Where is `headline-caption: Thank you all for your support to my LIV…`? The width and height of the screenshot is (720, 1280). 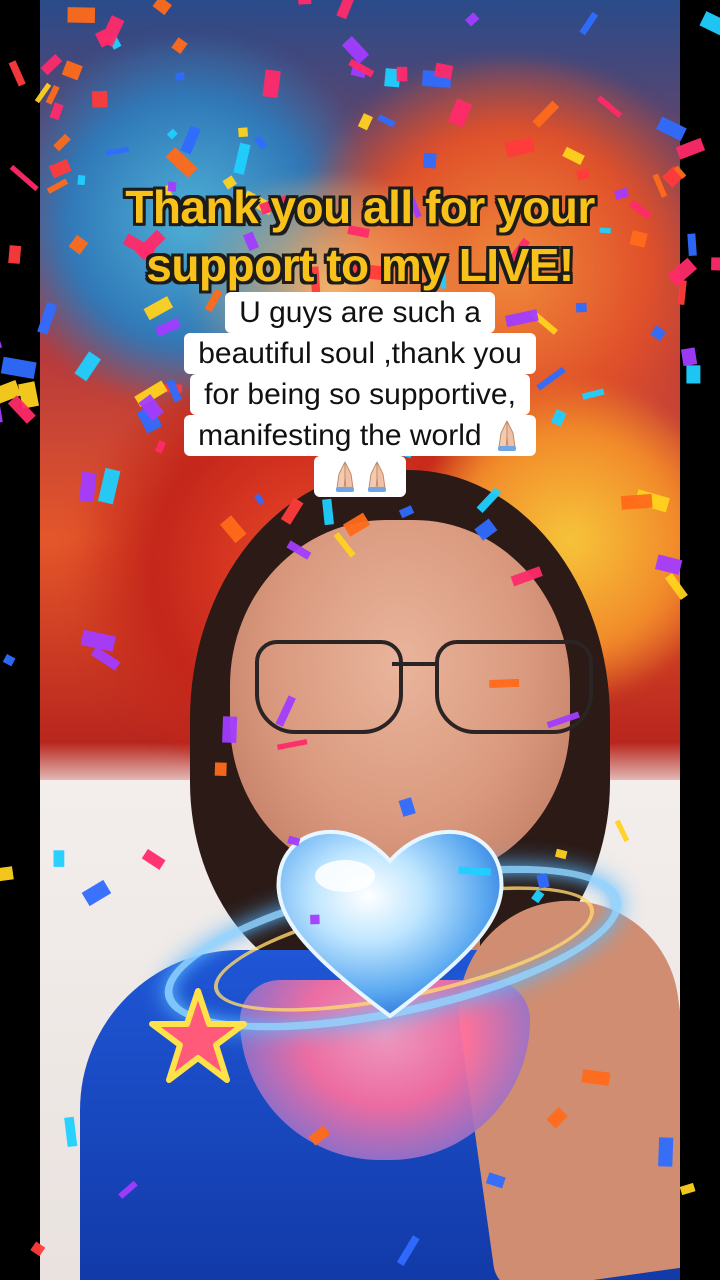
headline-caption: Thank you all for your support to my LIV… is located at coordinates (360, 236).